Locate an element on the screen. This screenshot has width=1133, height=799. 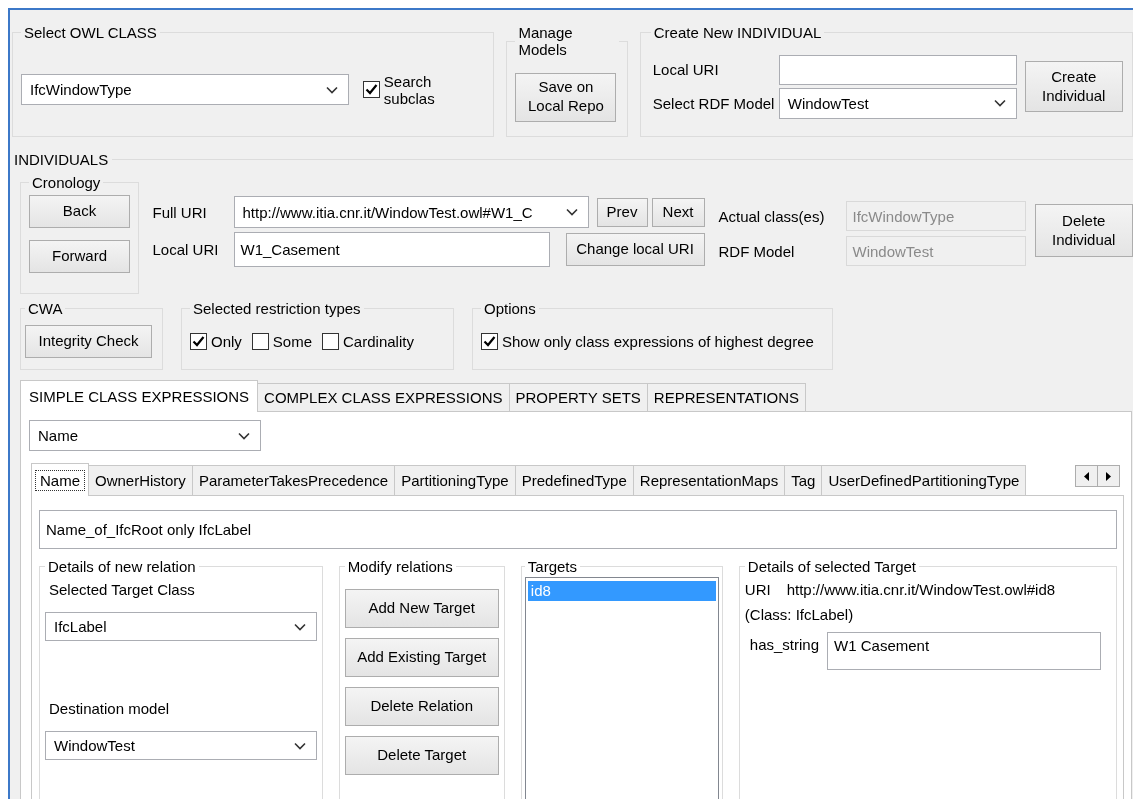
checkbox-label: Only is located at coordinates (226, 341).